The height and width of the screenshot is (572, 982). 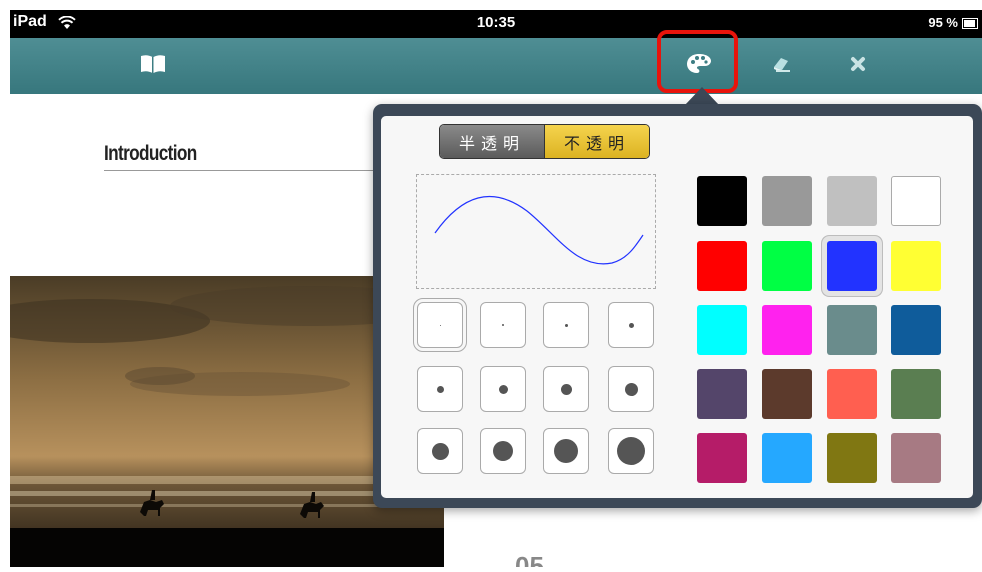 What do you see at coordinates (242, 170) in the screenshot?
I see `heading-rule` at bounding box center [242, 170].